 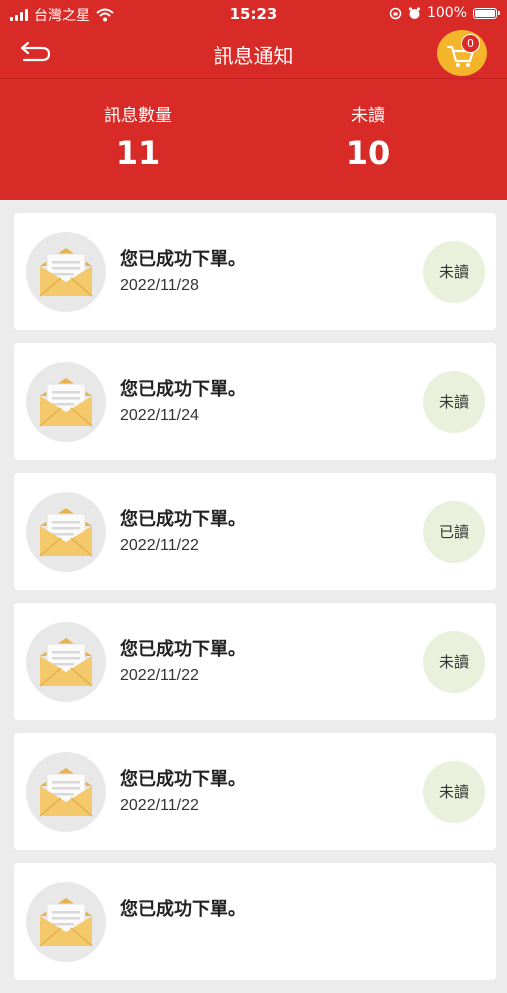 I want to click on cart-count-badge: 0, so click(x=470, y=43).